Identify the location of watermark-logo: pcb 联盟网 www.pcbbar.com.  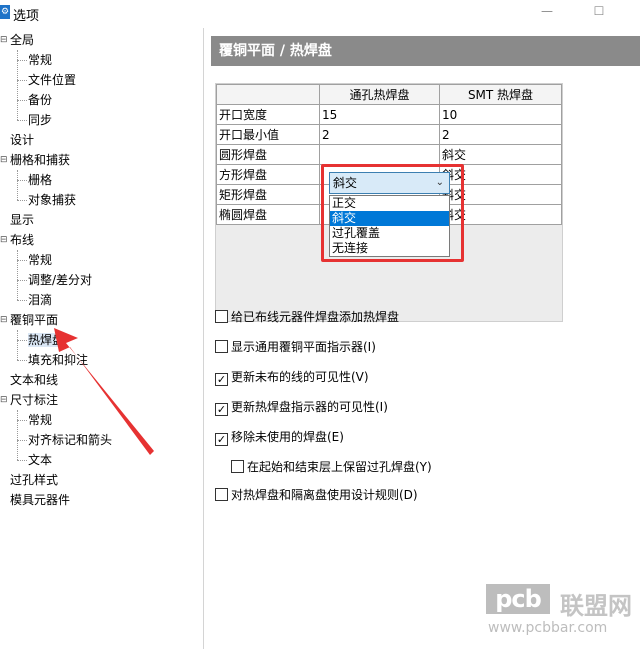
(561, 612).